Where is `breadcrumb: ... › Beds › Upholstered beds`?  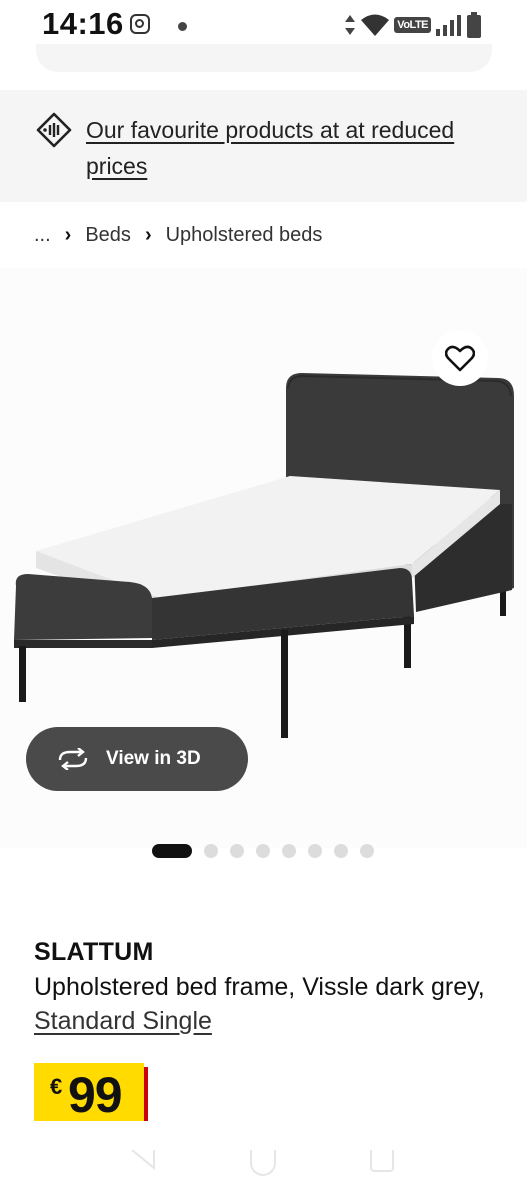
breadcrumb: ... › Beds › Upholstered beds is located at coordinates (178, 235).